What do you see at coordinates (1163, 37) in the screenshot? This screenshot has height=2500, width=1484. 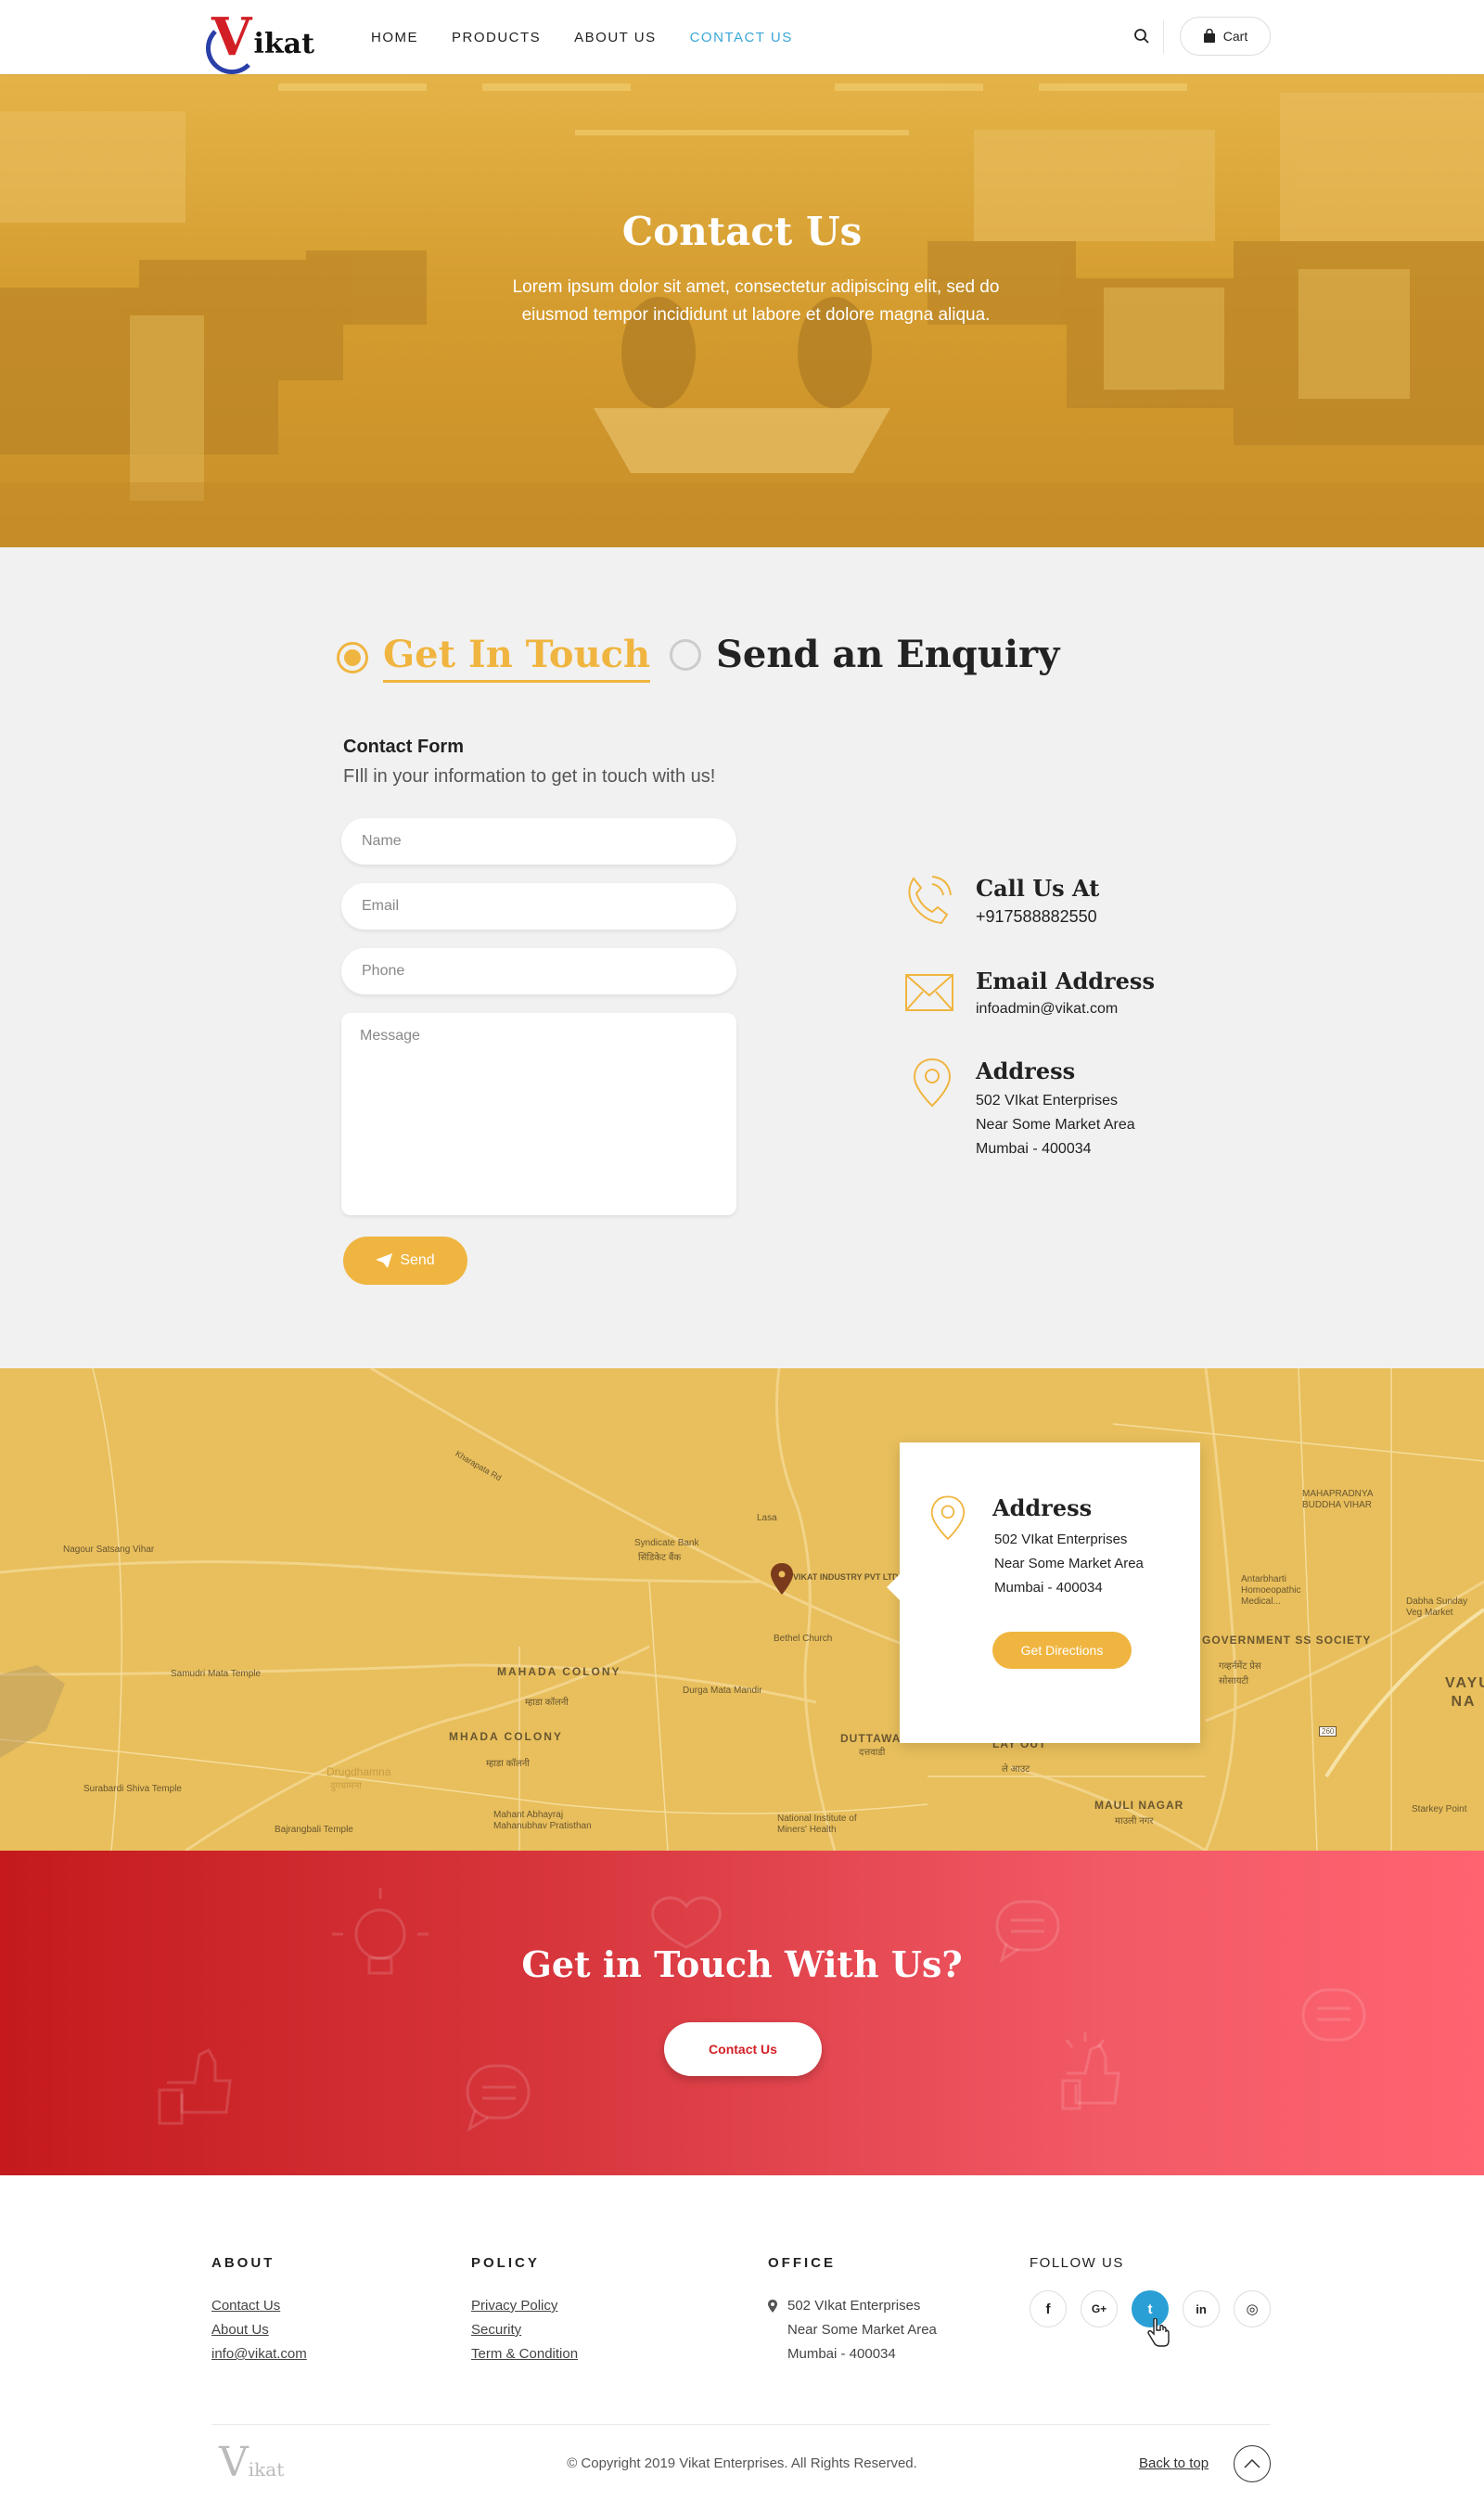 I see `header-divider` at bounding box center [1163, 37].